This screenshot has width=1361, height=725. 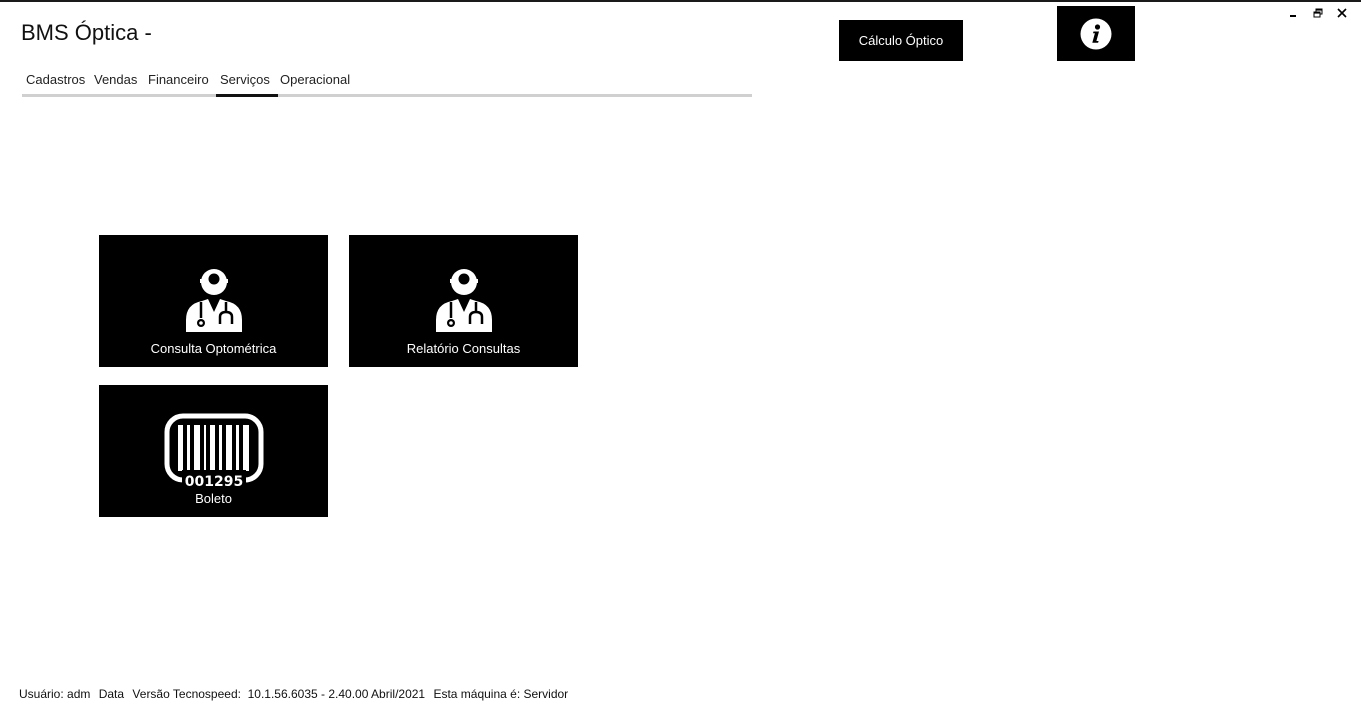 What do you see at coordinates (115, 82) in the screenshot?
I see `tab-vendas: Vendas` at bounding box center [115, 82].